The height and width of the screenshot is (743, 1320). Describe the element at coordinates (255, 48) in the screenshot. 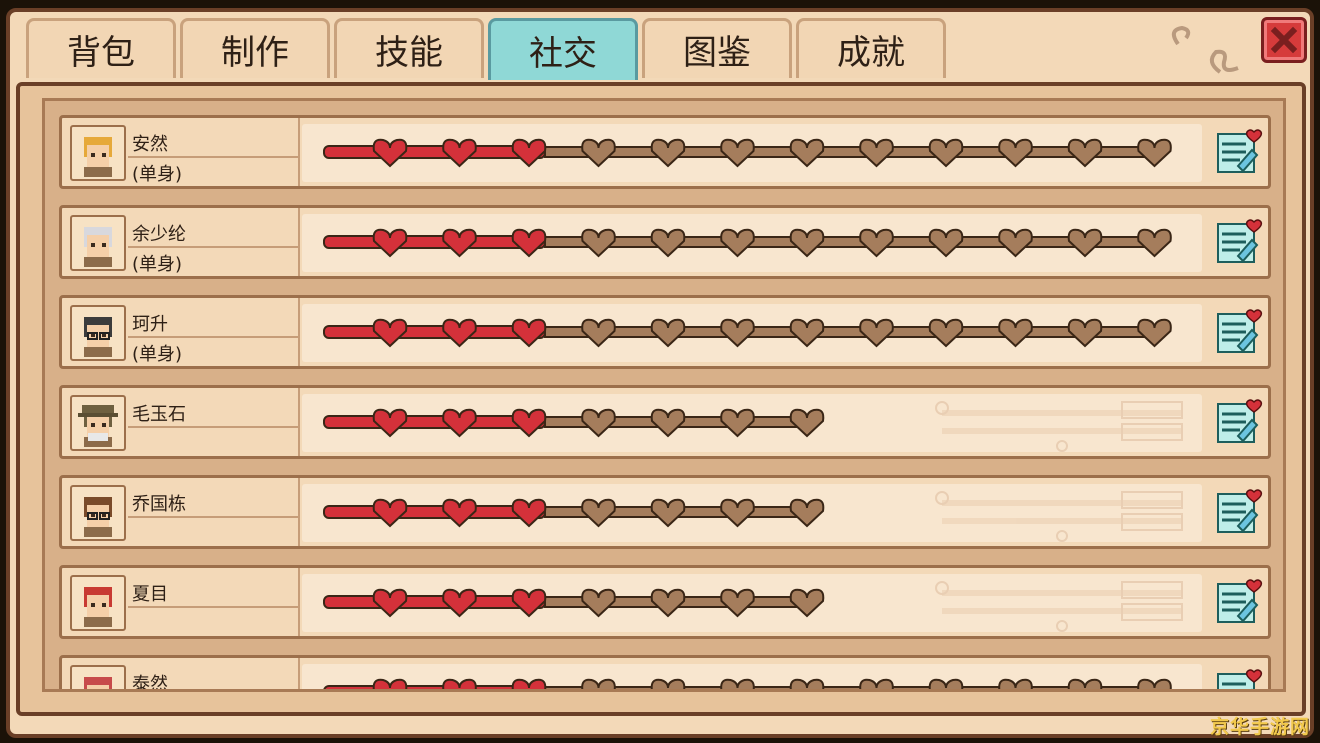

I see `tab-1: 制作` at that location.